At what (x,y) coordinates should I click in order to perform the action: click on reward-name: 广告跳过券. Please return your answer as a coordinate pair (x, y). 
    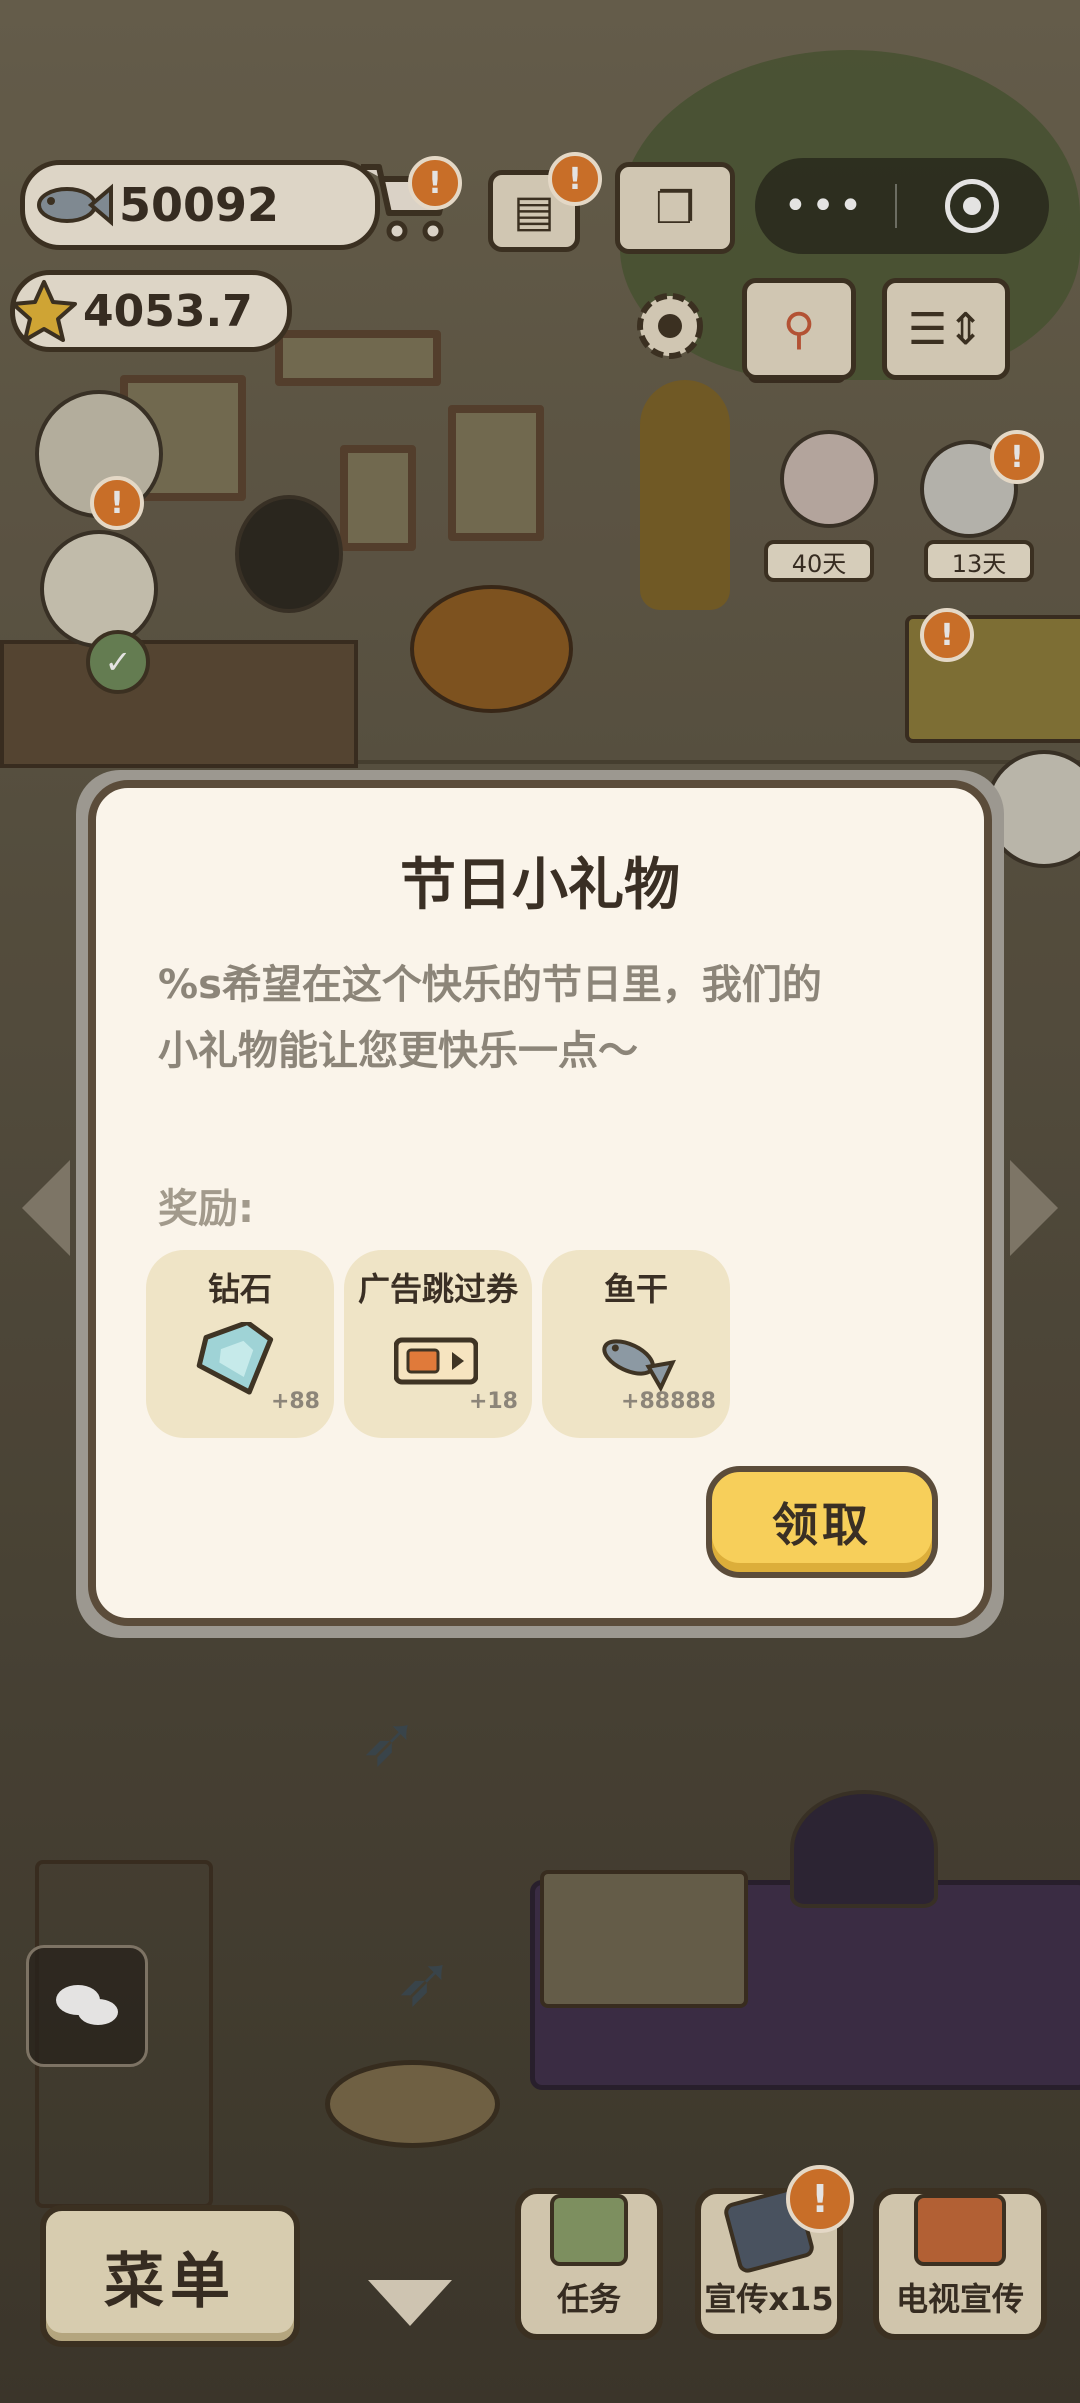
    Looking at the image, I should click on (437, 1289).